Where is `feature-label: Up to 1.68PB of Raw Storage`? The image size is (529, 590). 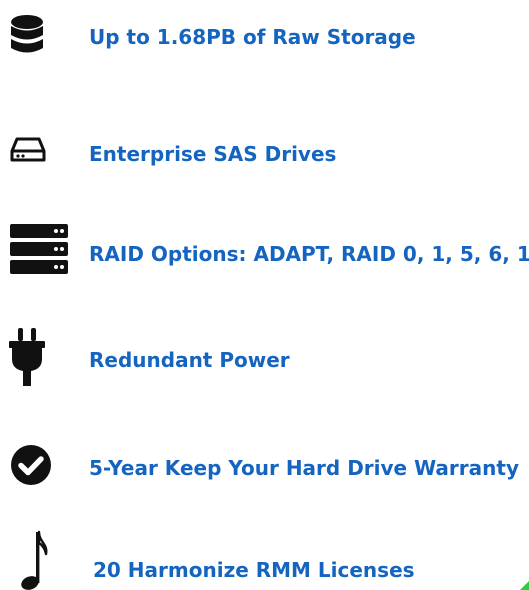 feature-label: Up to 1.68PB of Raw Storage is located at coordinates (252, 37).